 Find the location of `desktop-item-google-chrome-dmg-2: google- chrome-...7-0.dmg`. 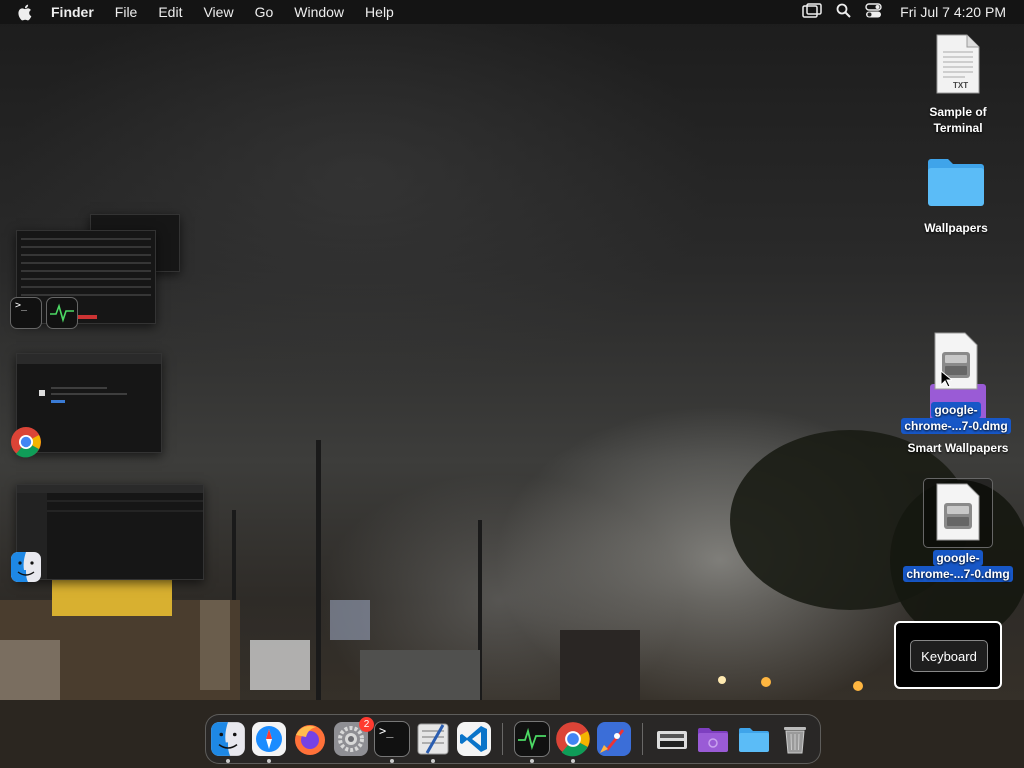

desktop-item-google-chrome-dmg-2: google- chrome-...7-0.dmg is located at coordinates (958, 530).